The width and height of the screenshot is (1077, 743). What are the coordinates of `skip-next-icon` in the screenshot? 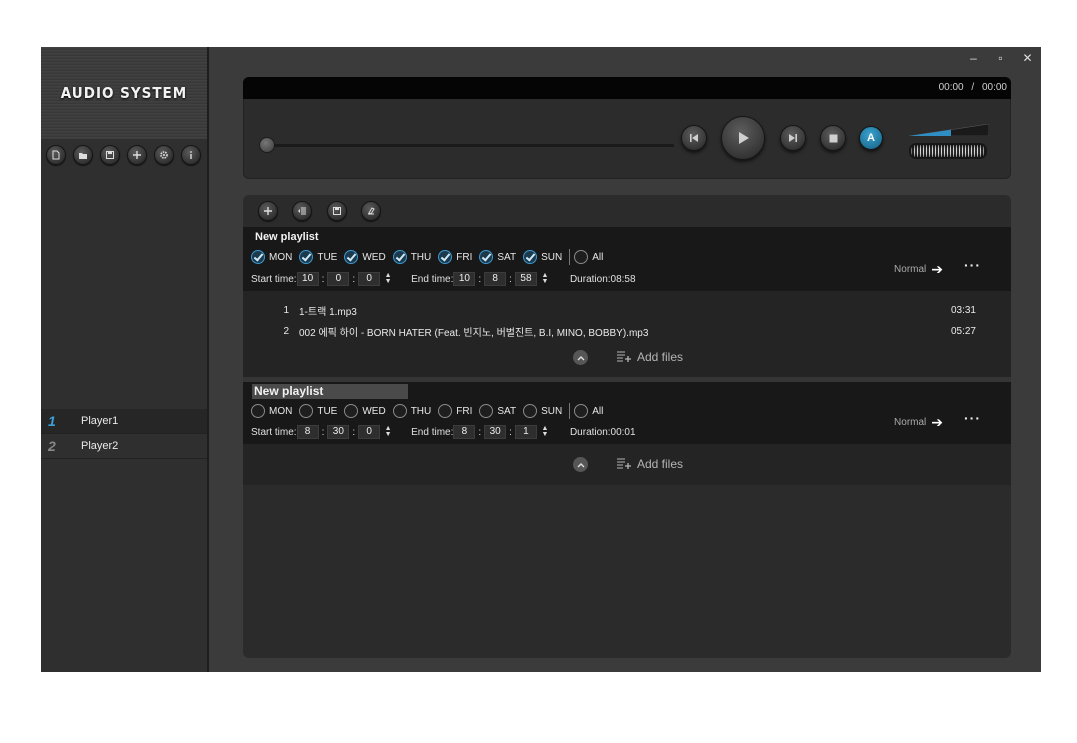 It's located at (793, 138).